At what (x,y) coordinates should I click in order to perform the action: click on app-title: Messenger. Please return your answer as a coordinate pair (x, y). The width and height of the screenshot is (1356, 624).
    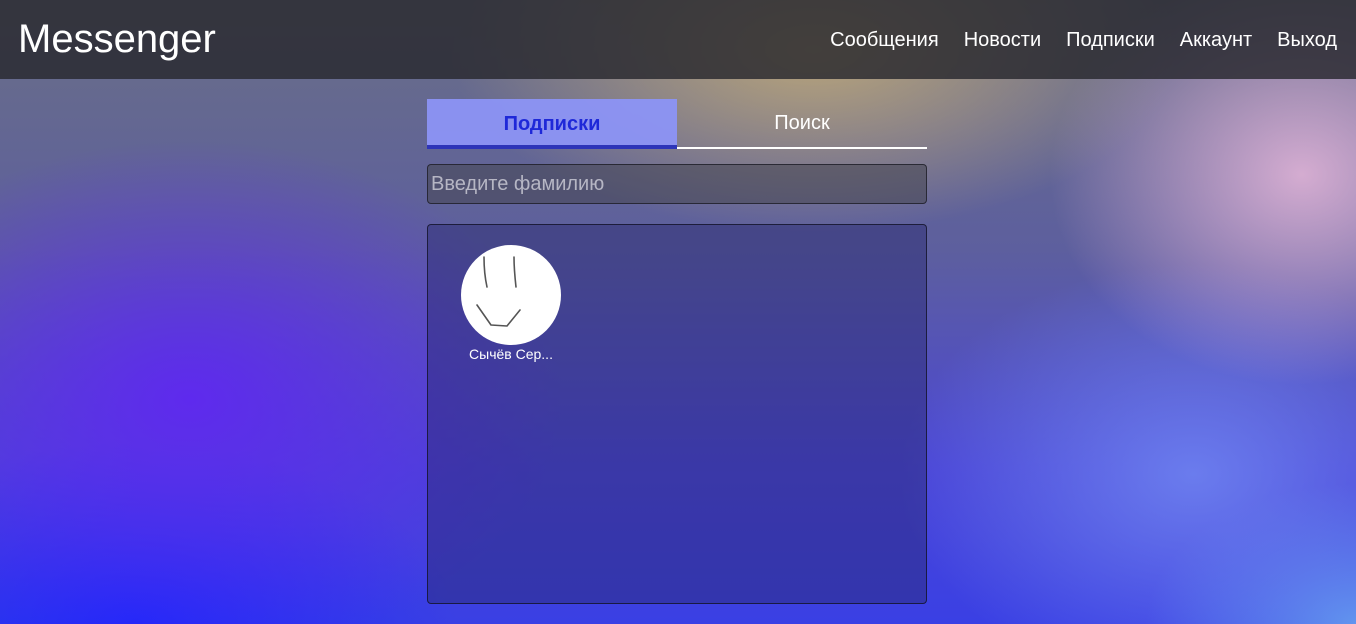
    Looking at the image, I should click on (117, 39).